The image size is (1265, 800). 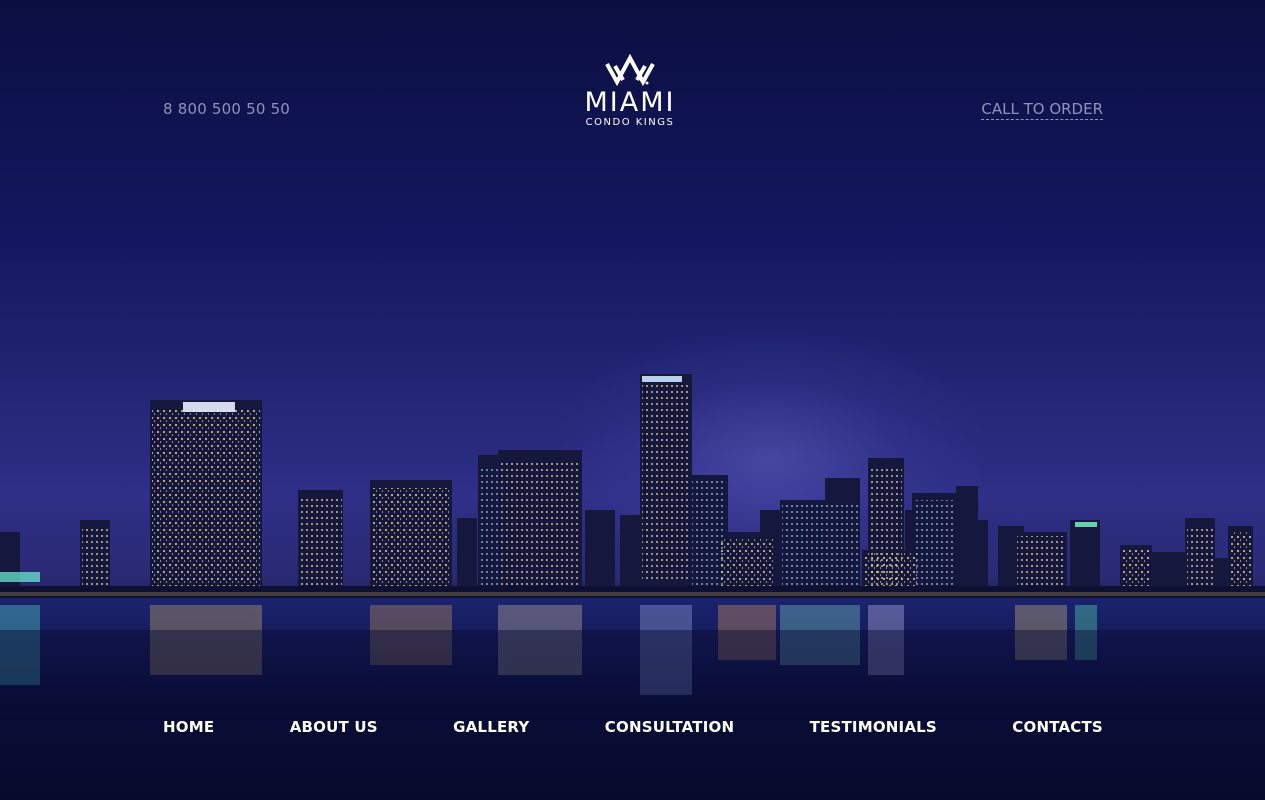 What do you see at coordinates (669, 727) in the screenshot?
I see `nav-item-consultation: CONSULTATION` at bounding box center [669, 727].